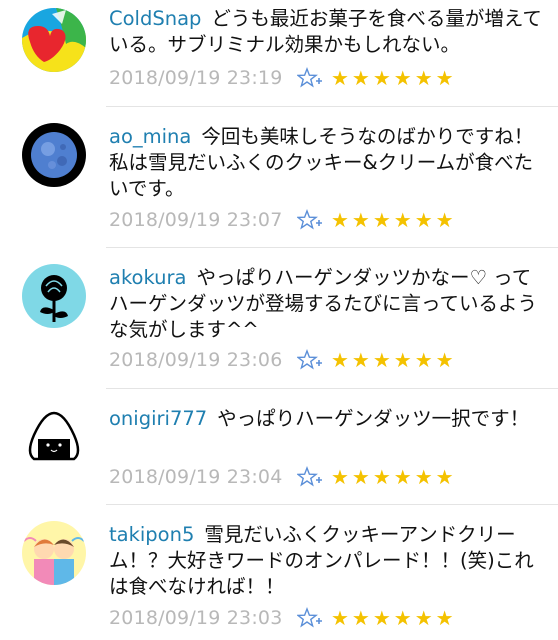 Image resolution: width=558 pixels, height=640 pixels. I want to click on timestamp: 2018/09/19 23:07, so click(203, 220).